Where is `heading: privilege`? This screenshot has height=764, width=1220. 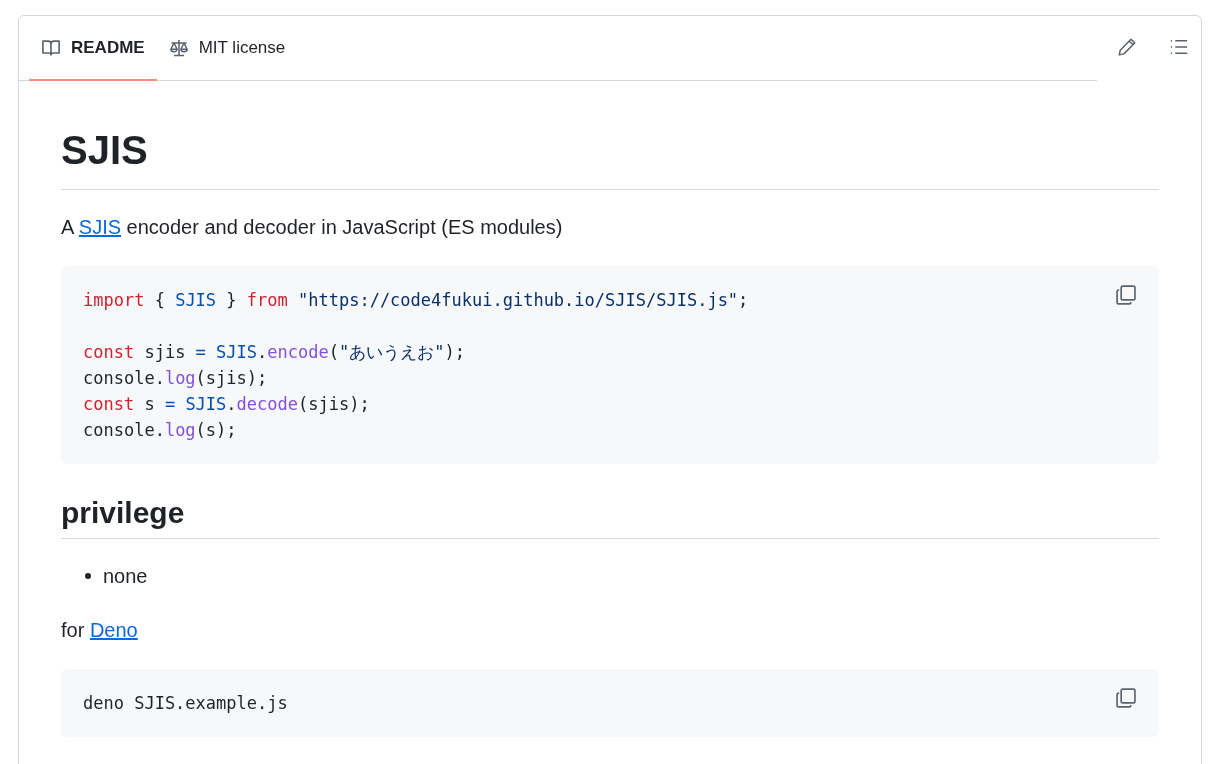
heading: privilege is located at coordinates (610, 516).